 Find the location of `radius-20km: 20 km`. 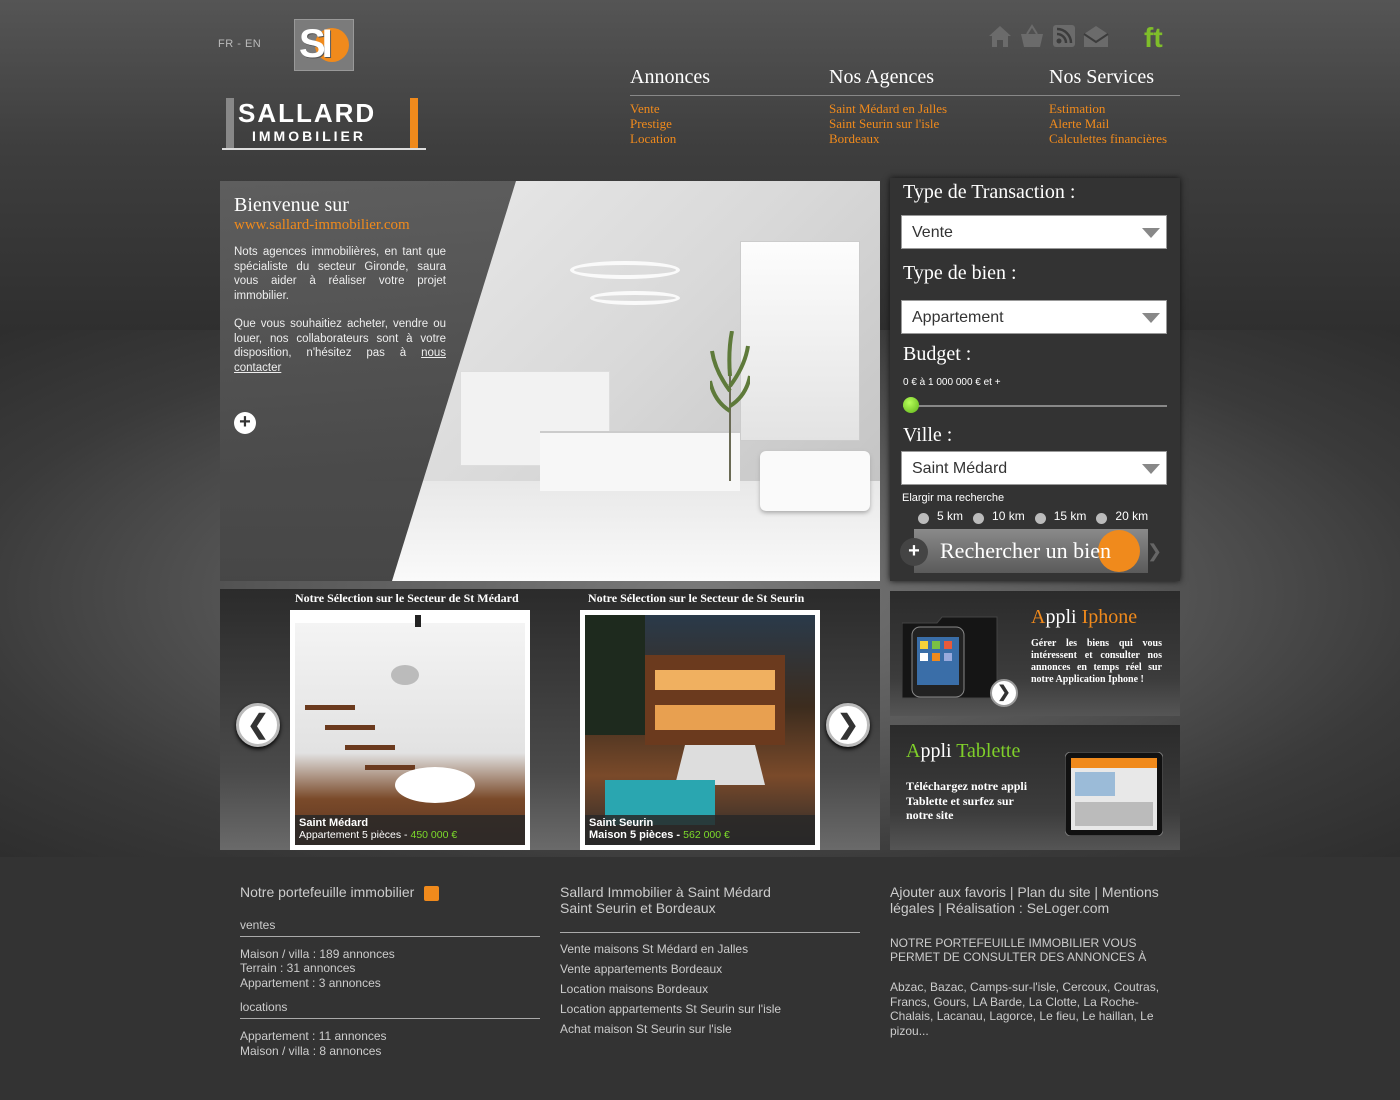

radius-20km: 20 km is located at coordinates (1122, 515).